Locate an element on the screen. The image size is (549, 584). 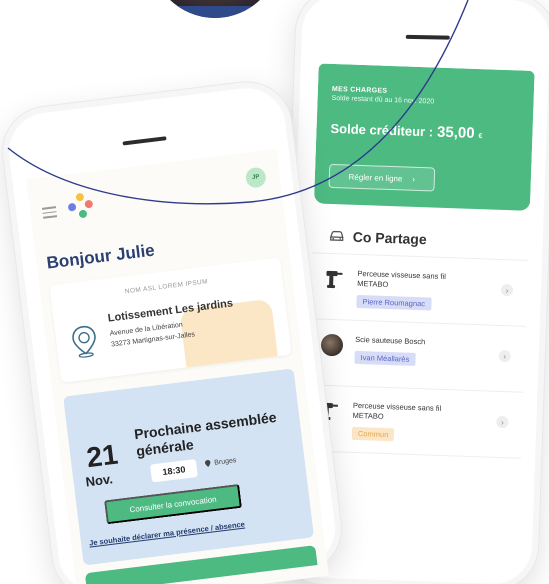
owner-tag: Commun is located at coordinates (373, 434).